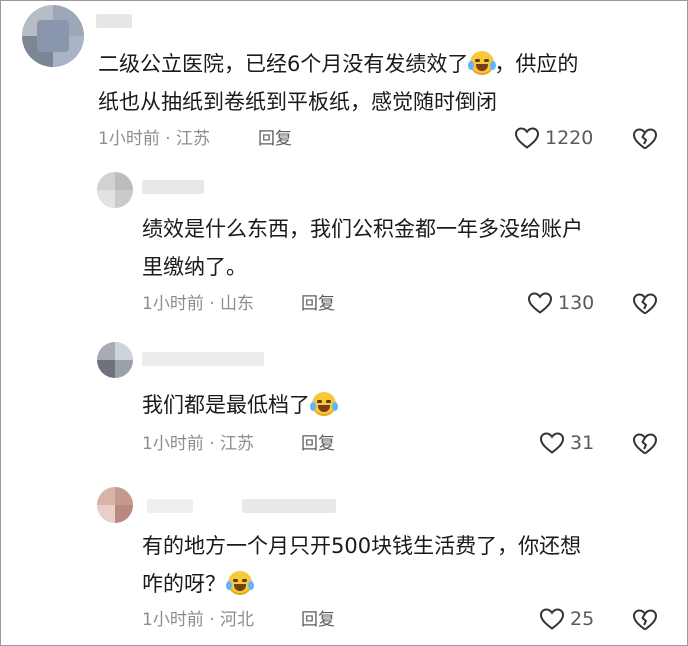 This screenshot has width=688, height=646. What do you see at coordinates (194, 267) in the screenshot?
I see `comment-text-line: 里缴纳了。` at bounding box center [194, 267].